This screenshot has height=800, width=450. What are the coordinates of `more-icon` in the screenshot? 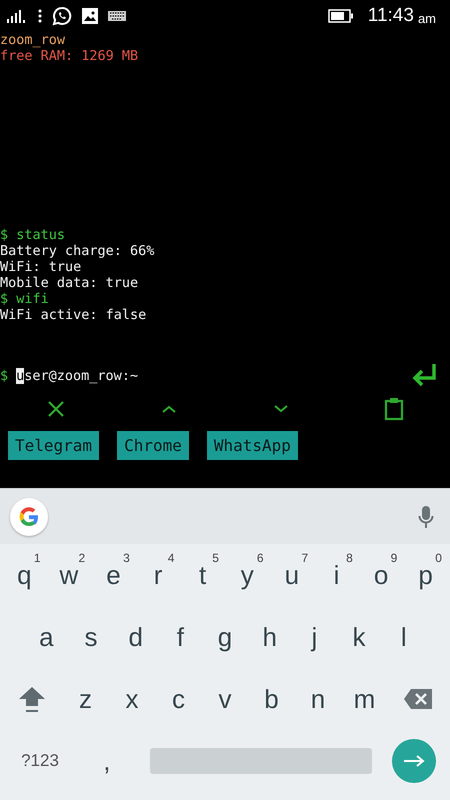 It's located at (40, 16).